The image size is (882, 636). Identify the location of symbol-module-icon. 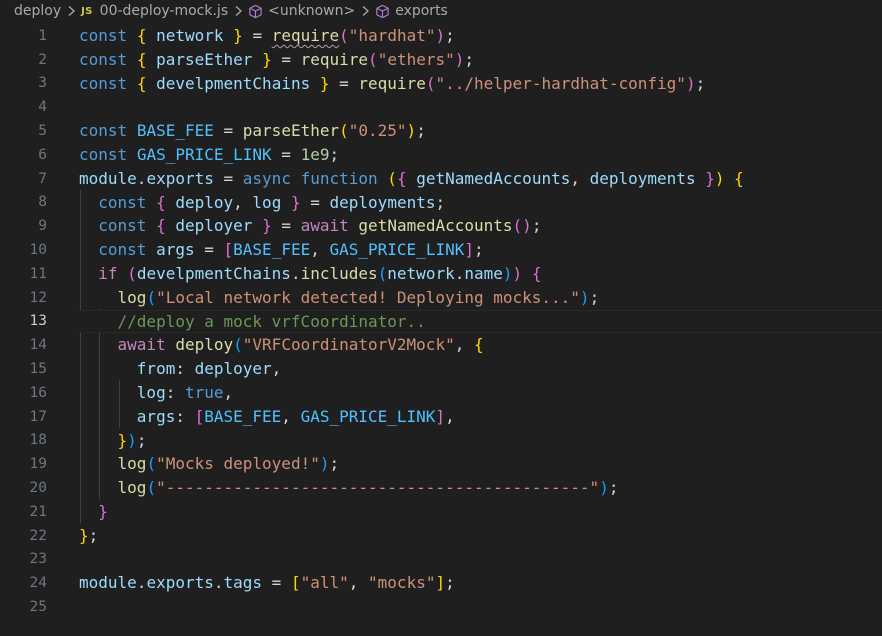
(255, 11).